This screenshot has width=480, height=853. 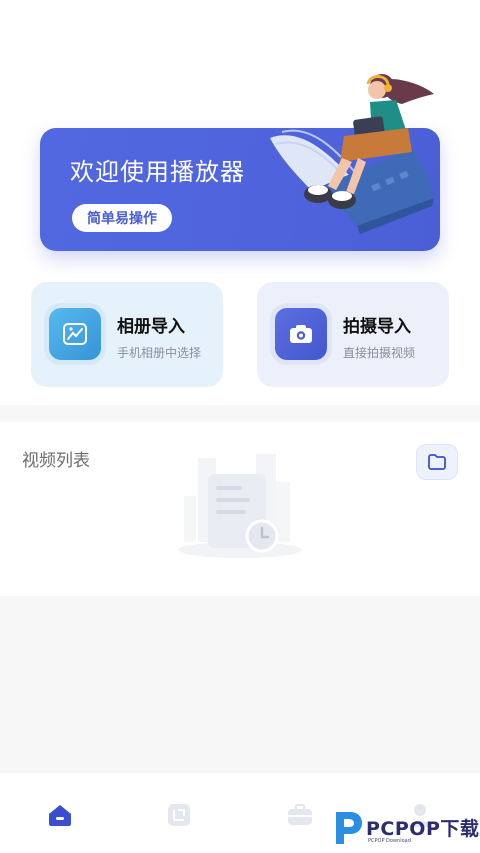 I want to click on nav-crop, so click(x=179, y=815).